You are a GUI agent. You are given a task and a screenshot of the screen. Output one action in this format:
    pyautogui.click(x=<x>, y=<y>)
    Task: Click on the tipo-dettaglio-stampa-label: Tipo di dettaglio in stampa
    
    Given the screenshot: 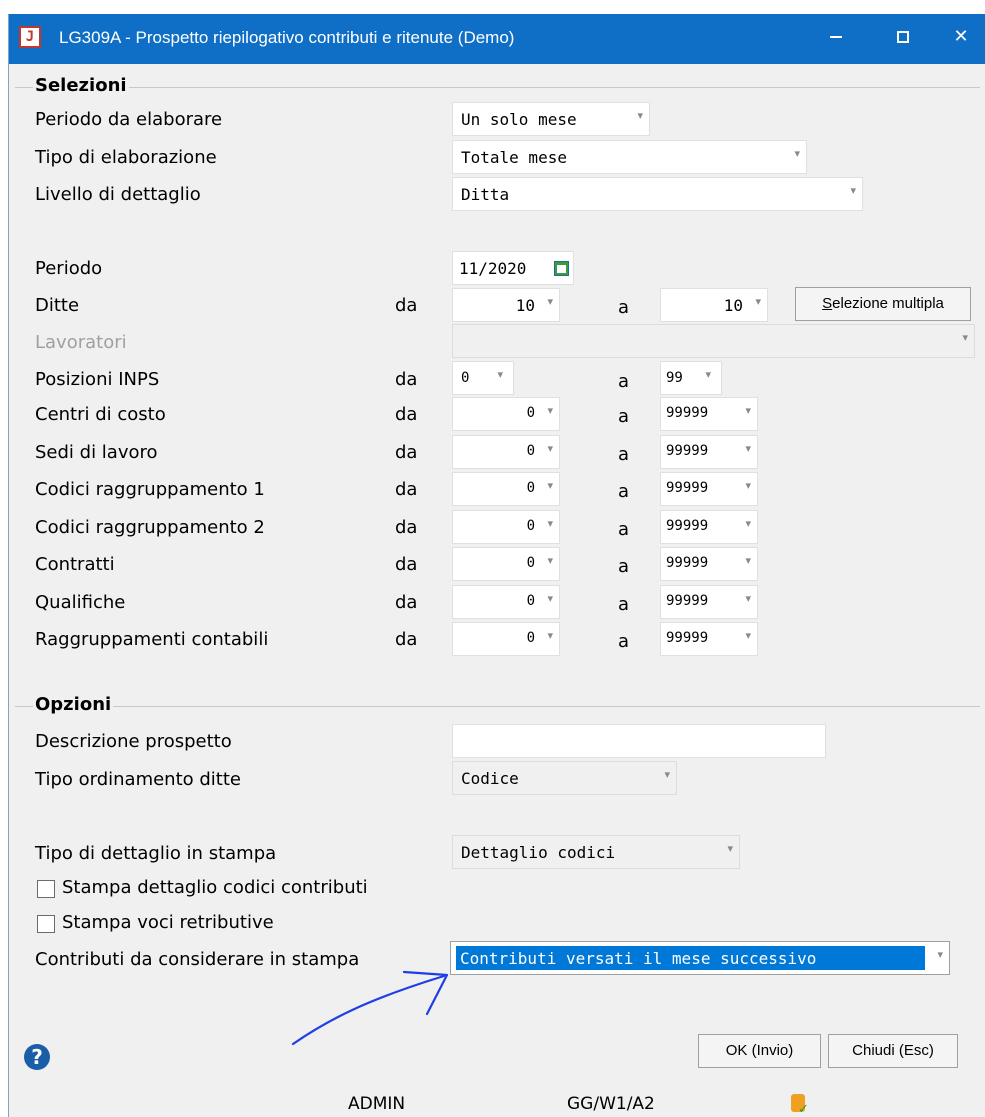 What is the action you would take?
    pyautogui.click(x=156, y=853)
    